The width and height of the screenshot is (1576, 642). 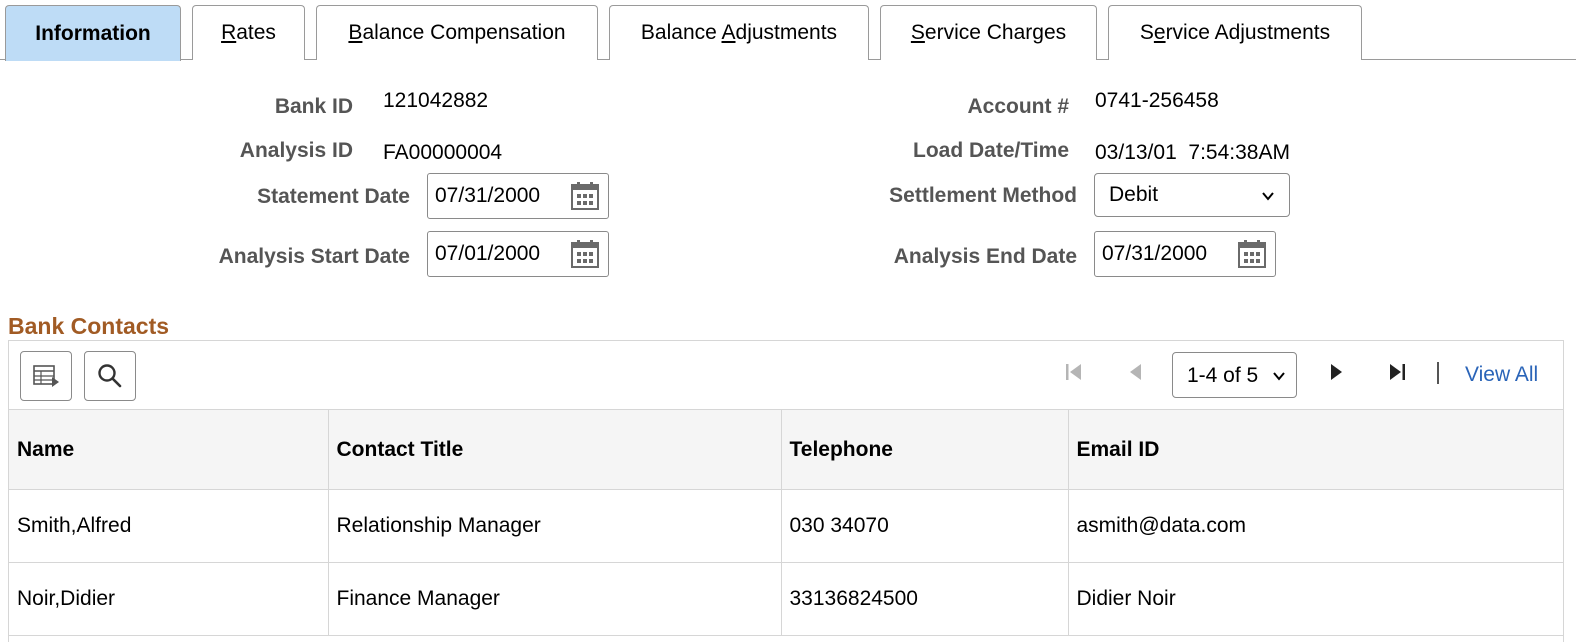 I want to click on tab-rates: Rates, so click(x=248, y=32).